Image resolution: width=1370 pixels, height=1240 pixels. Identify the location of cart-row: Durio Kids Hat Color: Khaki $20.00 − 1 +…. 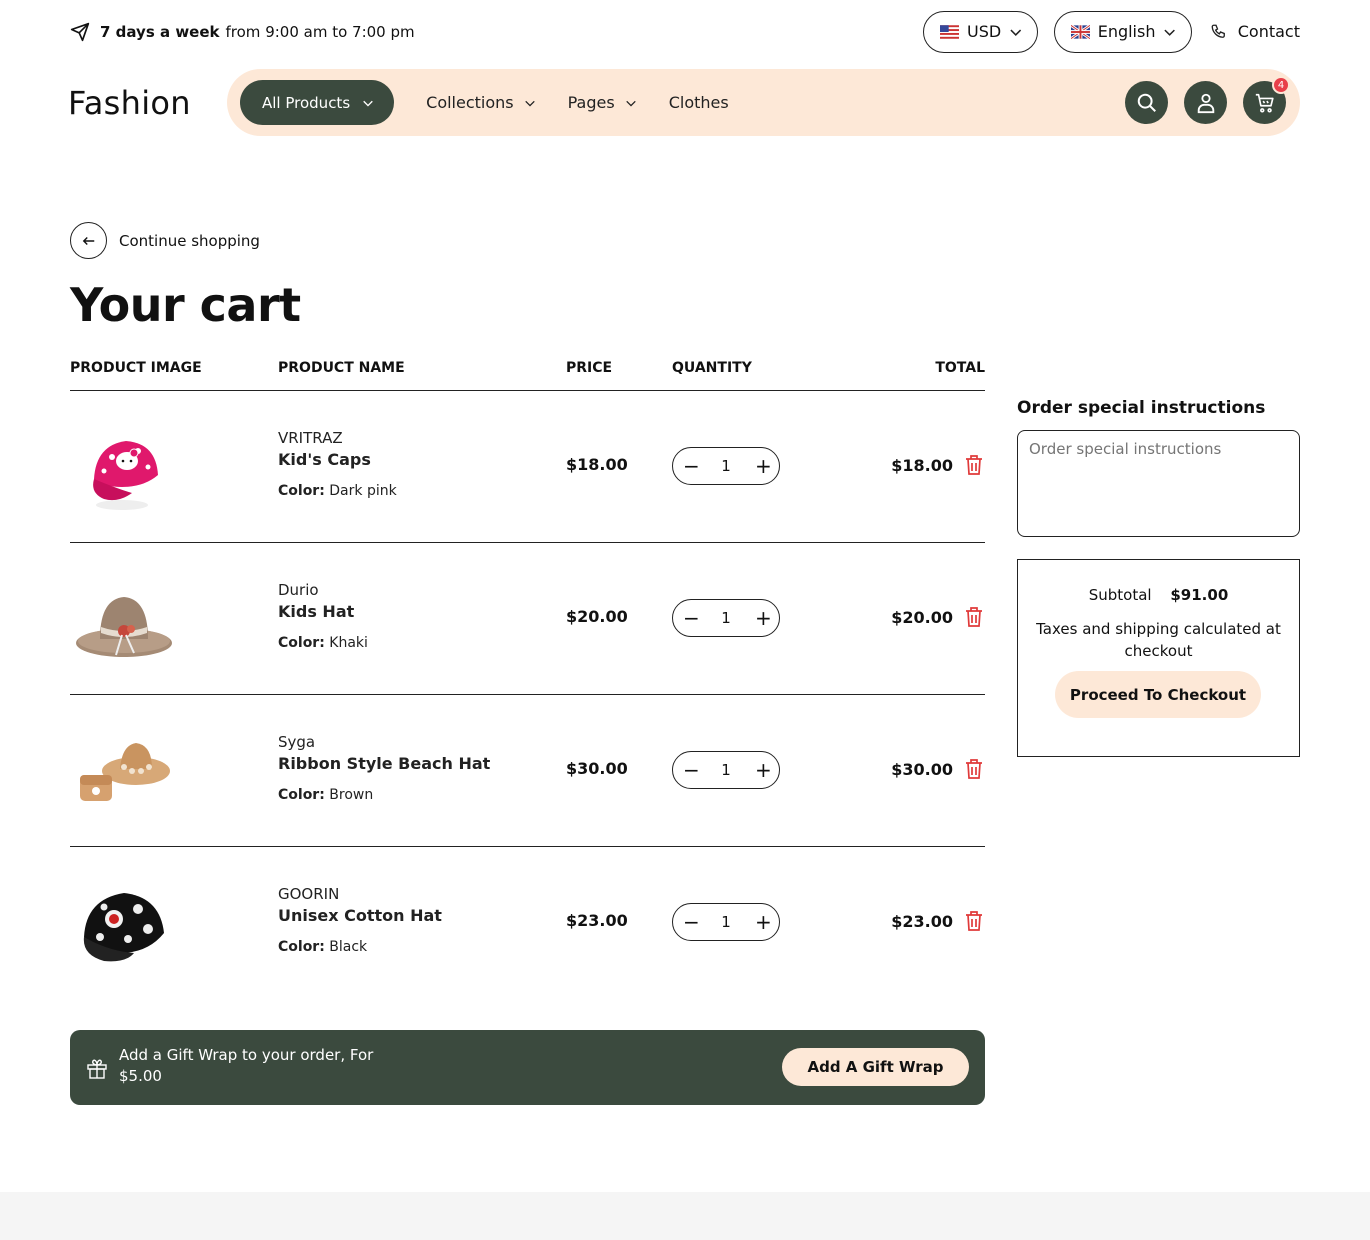
(527, 619).